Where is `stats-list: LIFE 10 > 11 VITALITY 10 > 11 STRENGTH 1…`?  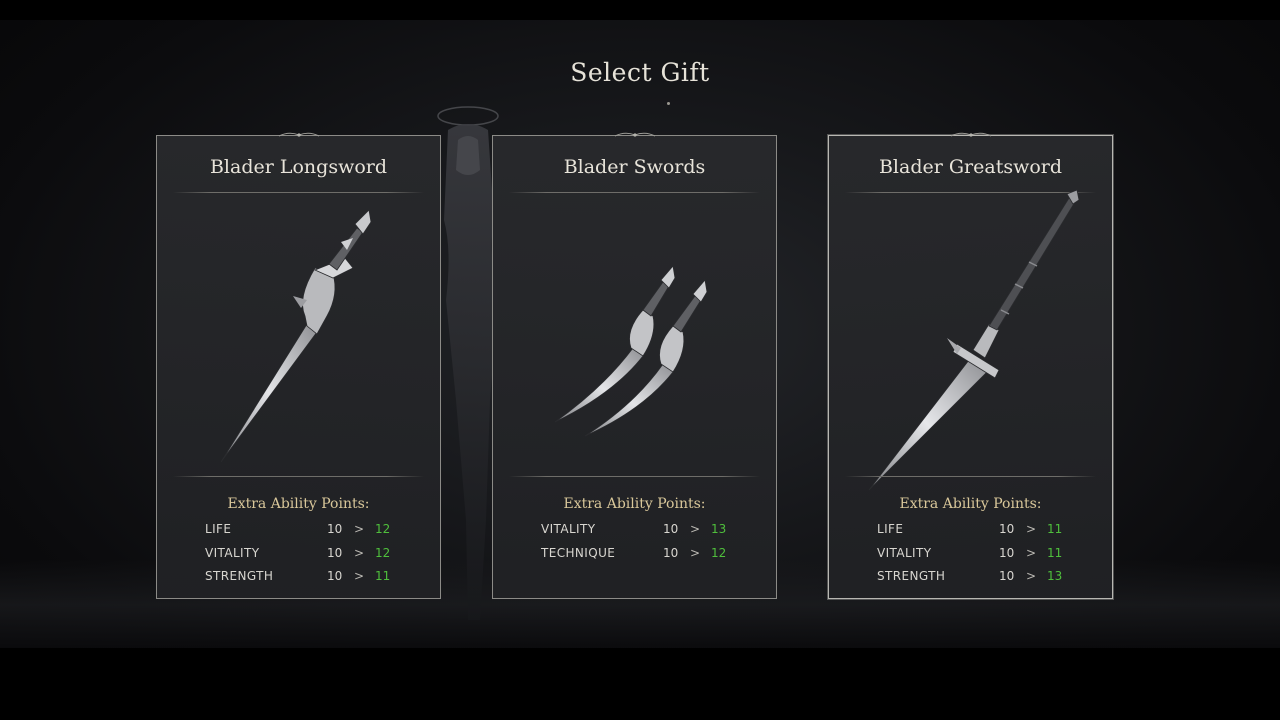 stats-list: LIFE 10 > 11 VITALITY 10 > 11 STRENGTH 1… is located at coordinates (977, 554).